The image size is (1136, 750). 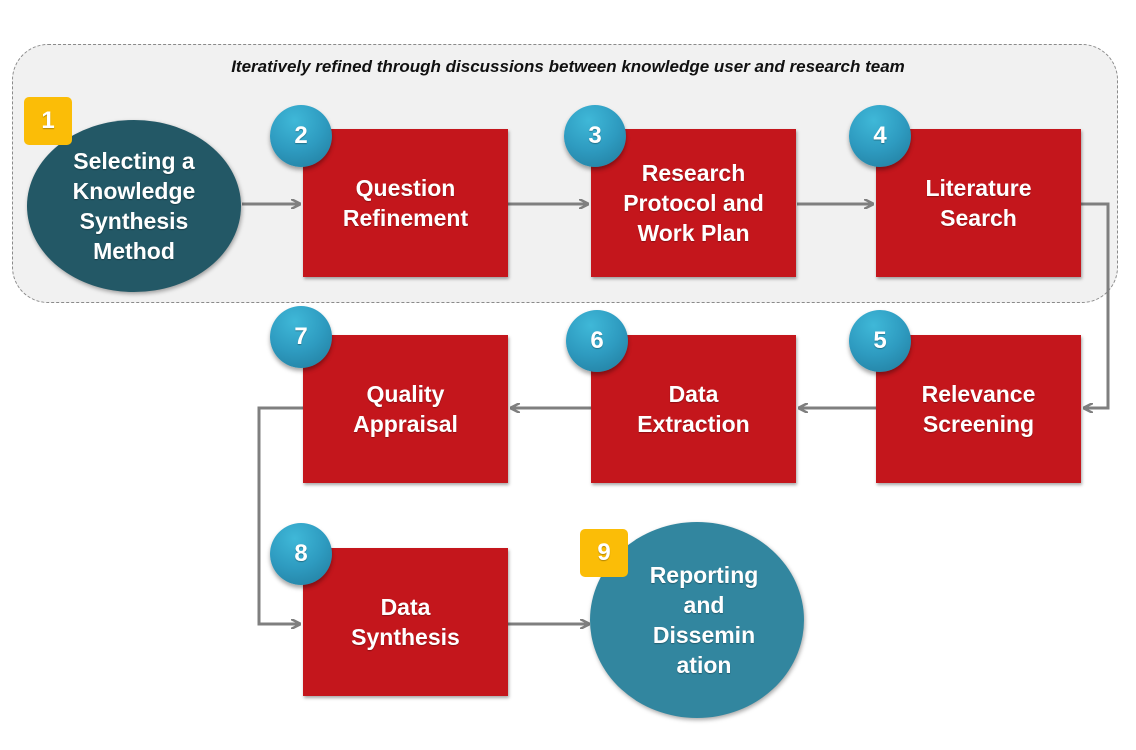 I want to click on step-2-question-refinement: Question Refinement, so click(x=405, y=203).